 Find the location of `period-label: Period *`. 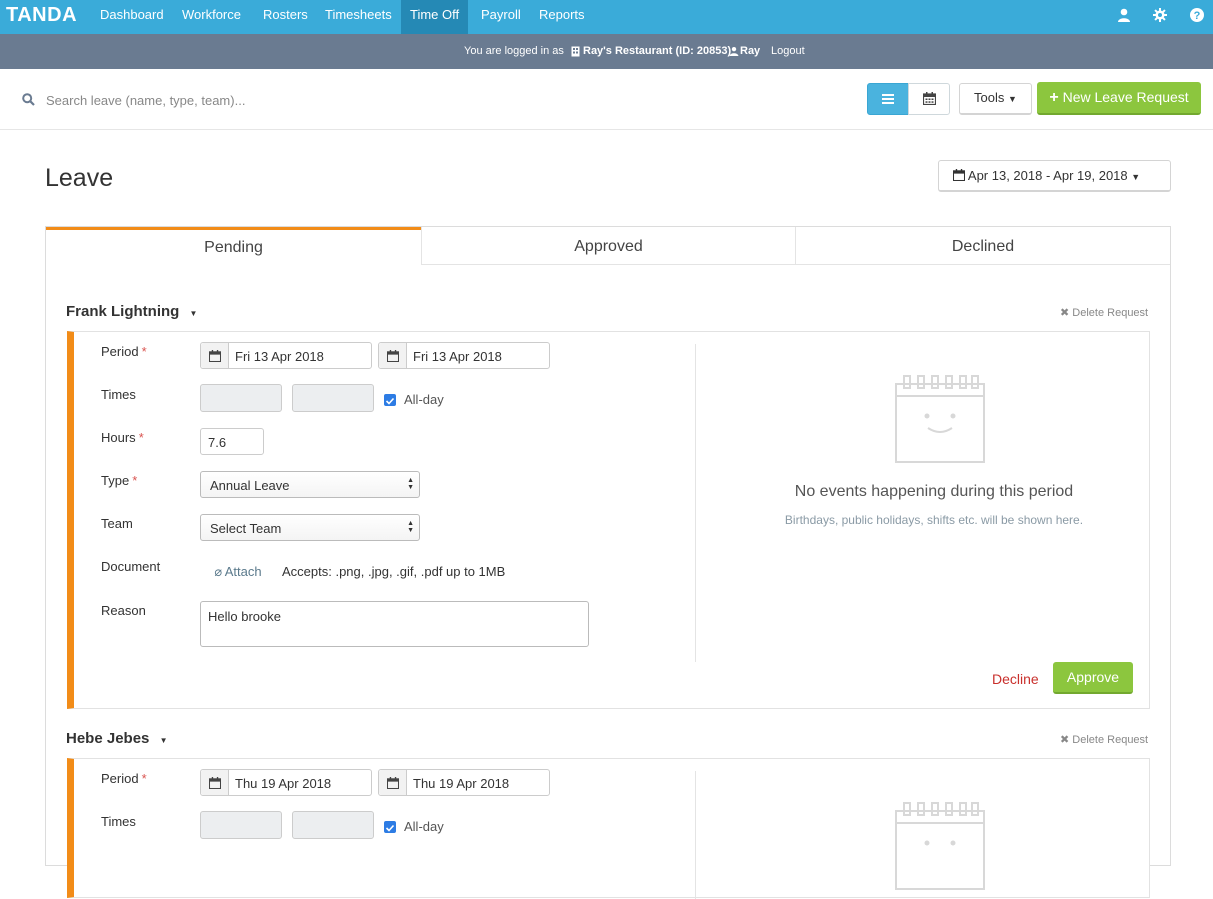

period-label: Period * is located at coordinates (124, 351).